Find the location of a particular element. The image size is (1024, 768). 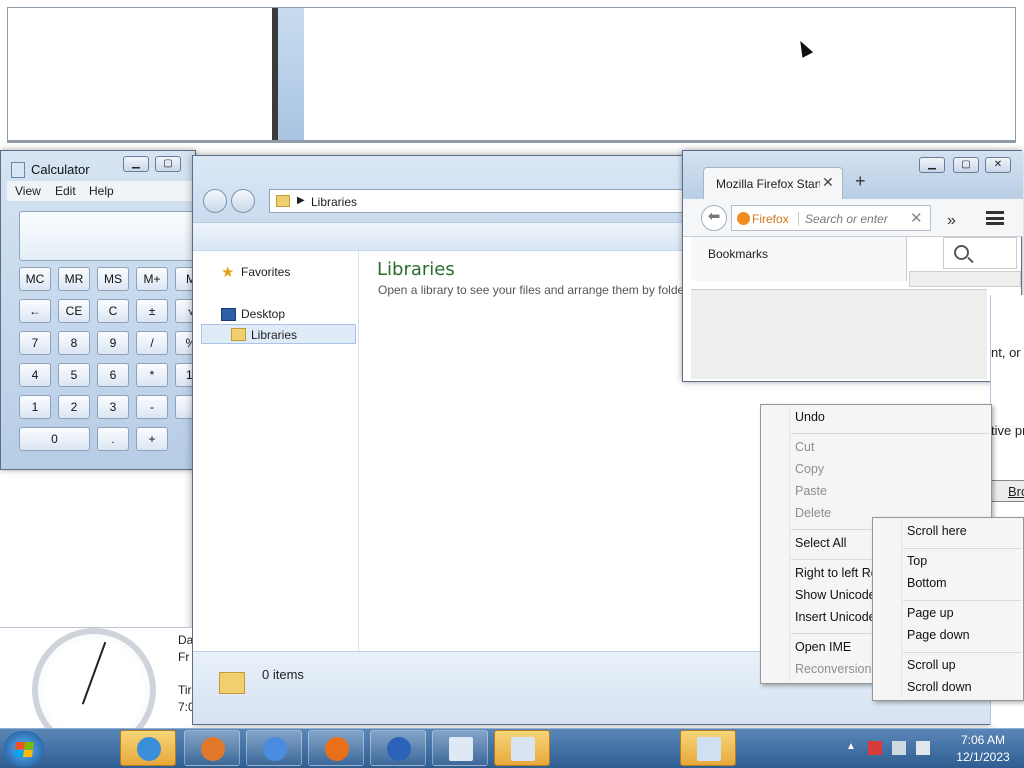

window-strip is located at coordinates (291, 75).